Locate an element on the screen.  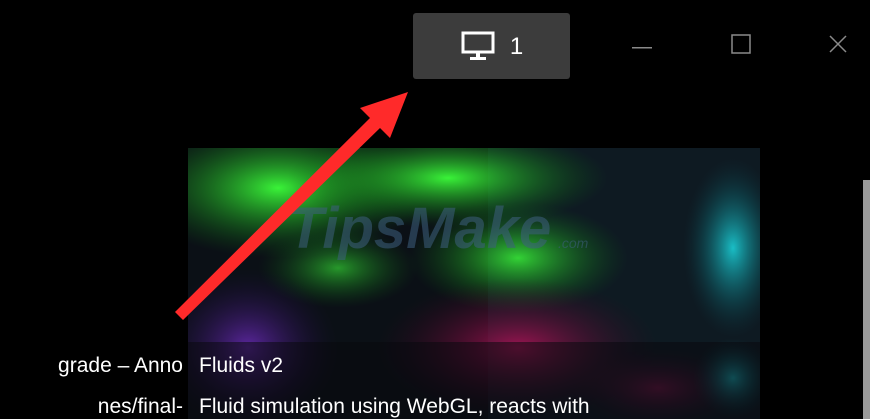
minimize-button is located at coordinates (642, 46).